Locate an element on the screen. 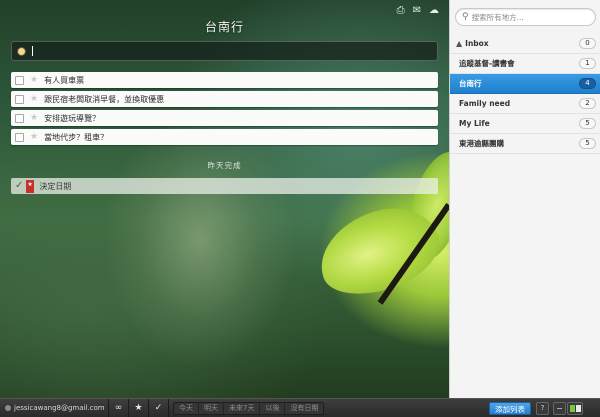 Image resolution: width=600 pixels, height=417 pixels. starred-ribbon-icon is located at coordinates (30, 186).